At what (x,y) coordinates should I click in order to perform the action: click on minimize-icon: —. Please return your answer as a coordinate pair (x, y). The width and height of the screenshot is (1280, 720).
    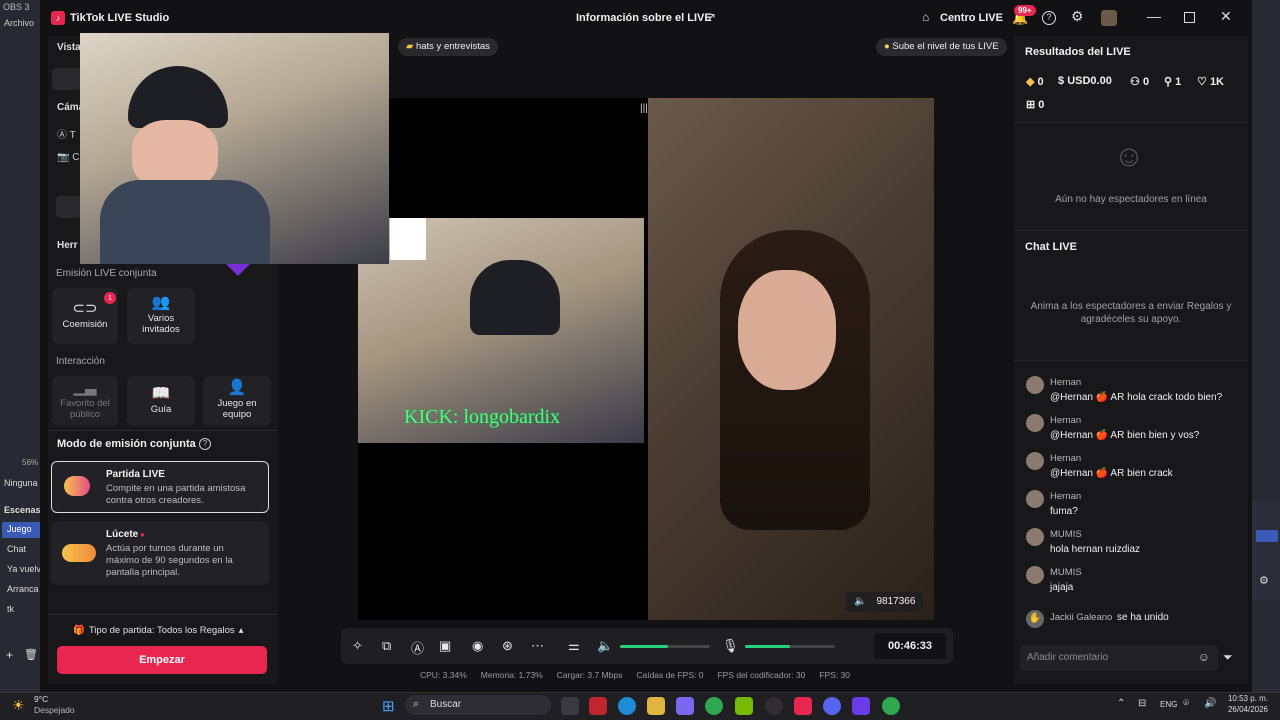
    Looking at the image, I should click on (1154, 16).